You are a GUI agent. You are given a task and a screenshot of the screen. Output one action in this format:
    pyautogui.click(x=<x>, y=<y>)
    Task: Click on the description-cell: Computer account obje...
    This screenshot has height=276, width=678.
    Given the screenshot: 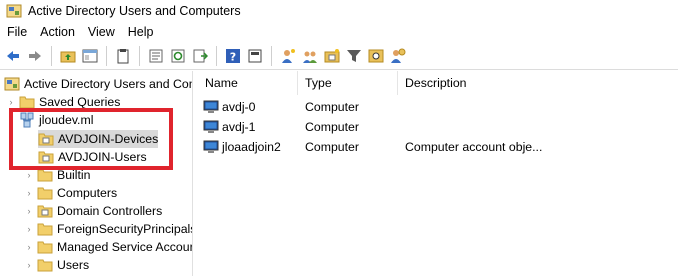 What is the action you would take?
    pyautogui.click(x=474, y=147)
    